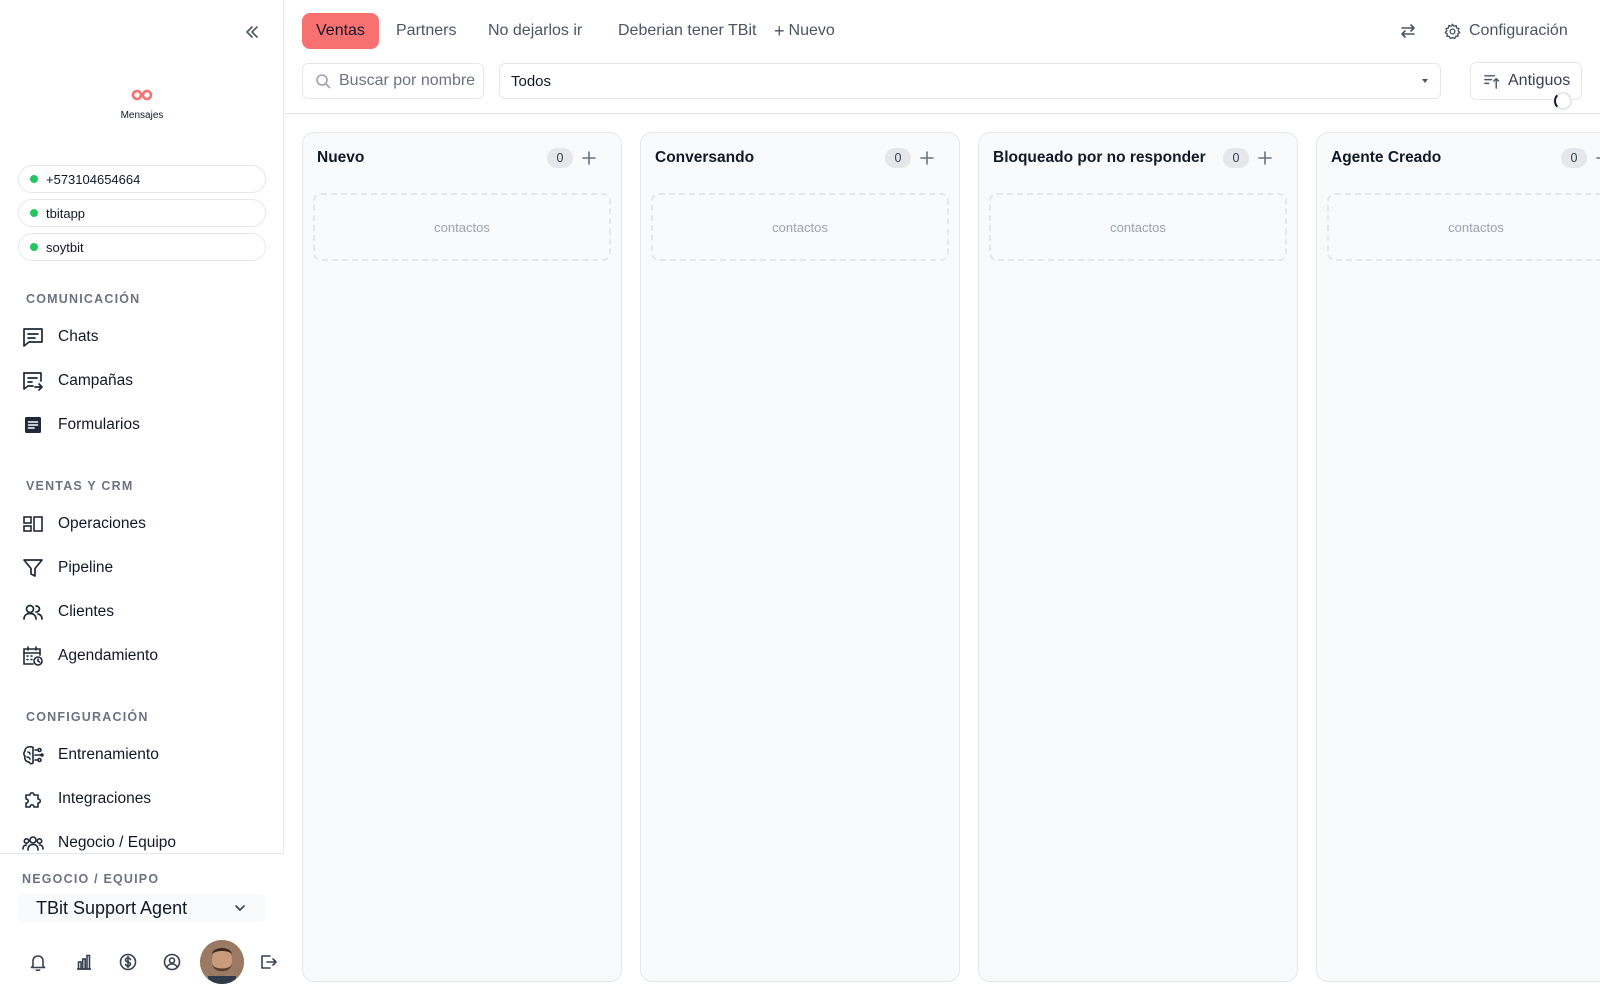  What do you see at coordinates (1539, 80) in the screenshot?
I see `sort-label: Antiguos` at bounding box center [1539, 80].